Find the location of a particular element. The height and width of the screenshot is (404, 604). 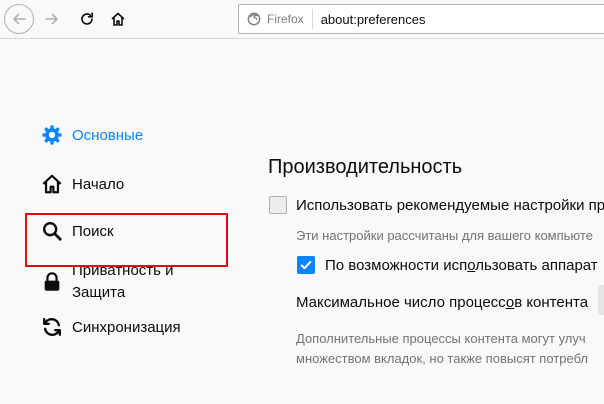

hardware-acceleration-checkbox is located at coordinates (306, 265).